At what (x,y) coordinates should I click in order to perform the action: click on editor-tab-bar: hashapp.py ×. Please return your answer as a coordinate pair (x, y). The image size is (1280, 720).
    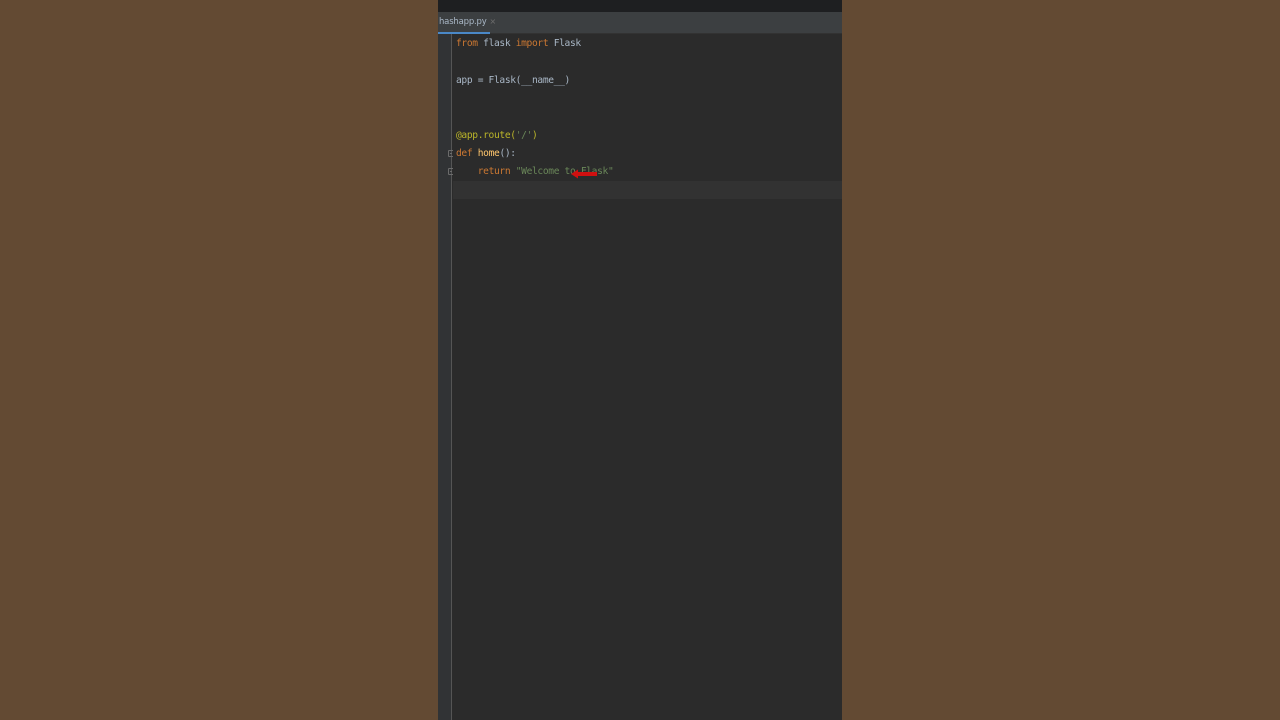
    Looking at the image, I should click on (640, 23).